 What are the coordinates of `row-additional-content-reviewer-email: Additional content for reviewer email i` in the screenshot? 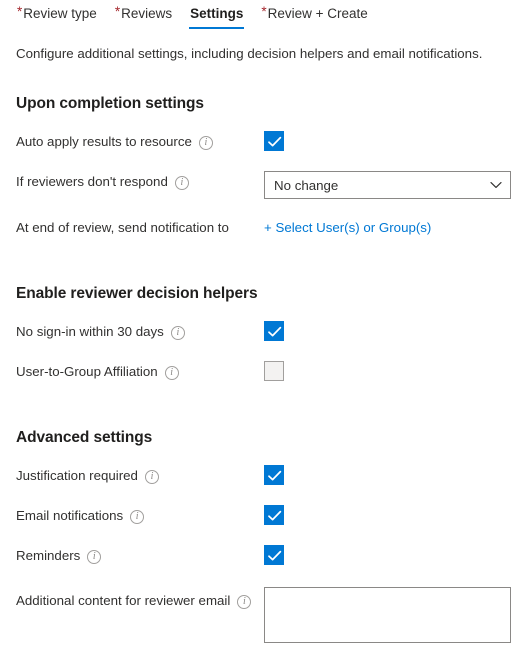 It's located at (263, 615).